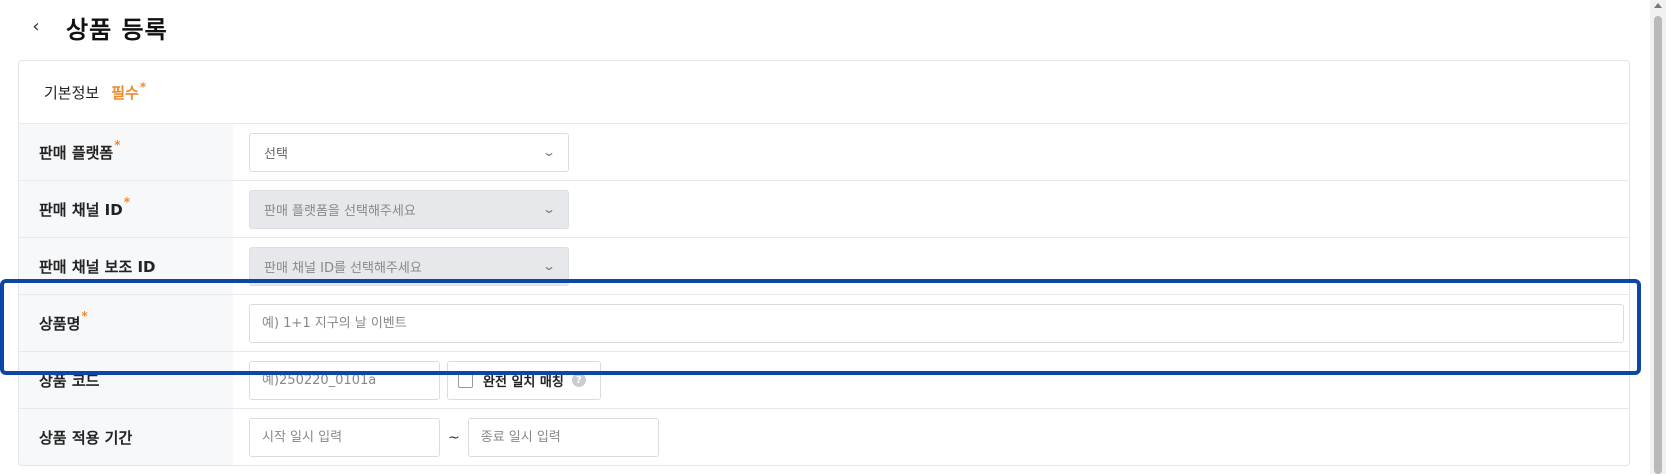  I want to click on row-product-code: 상품 코드 완전 일치 매칭 ?, so click(824, 380).